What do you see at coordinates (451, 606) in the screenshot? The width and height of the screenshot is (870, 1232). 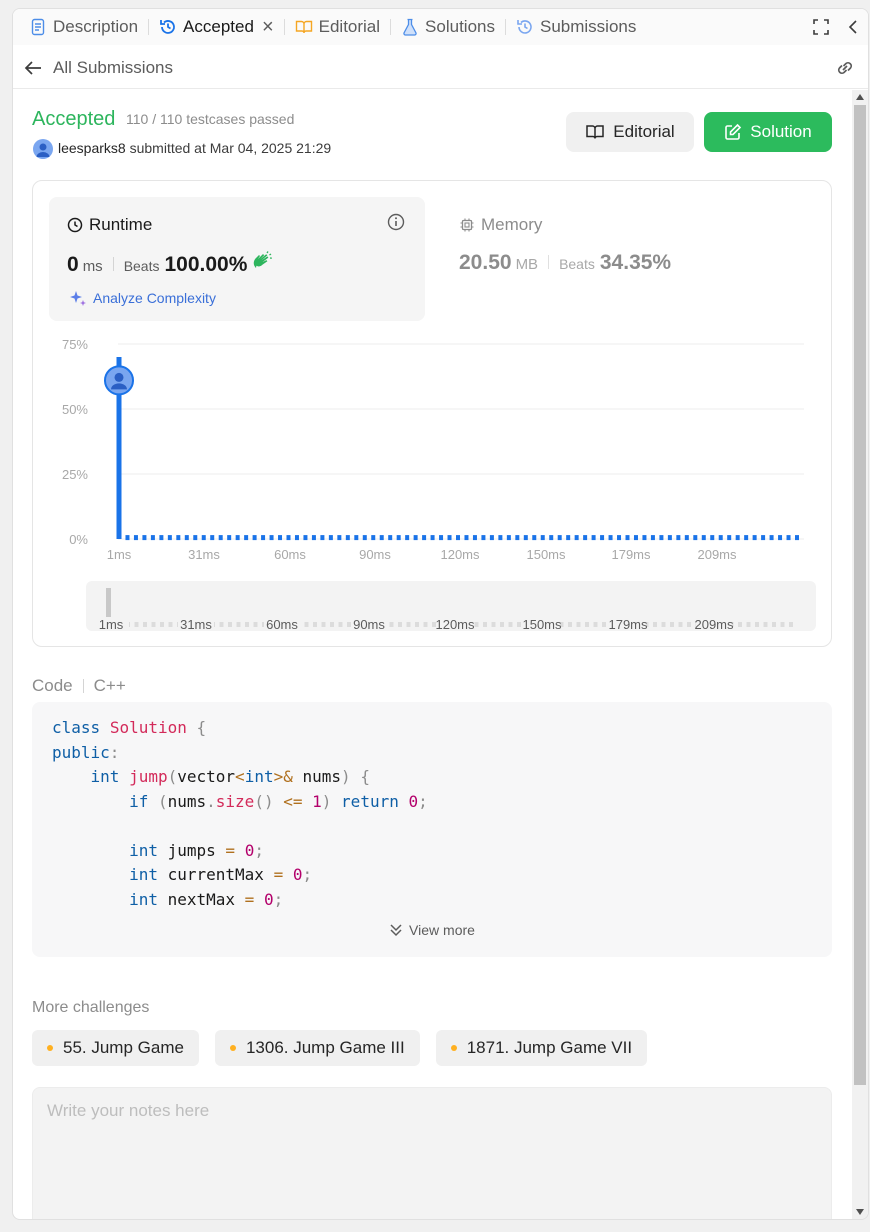 I see `chart-range-slider: 1ms 31ms 60ms 90ms 120ms 150ms 179ms 209ms` at bounding box center [451, 606].